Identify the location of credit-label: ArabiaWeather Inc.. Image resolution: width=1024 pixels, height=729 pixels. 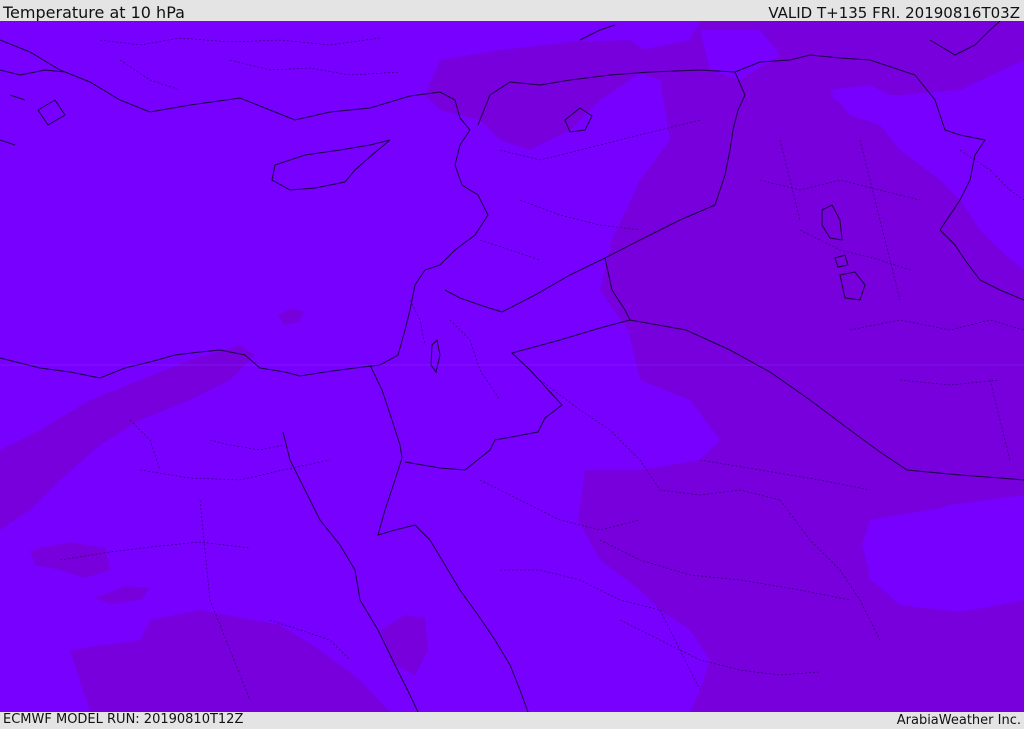
(958, 720).